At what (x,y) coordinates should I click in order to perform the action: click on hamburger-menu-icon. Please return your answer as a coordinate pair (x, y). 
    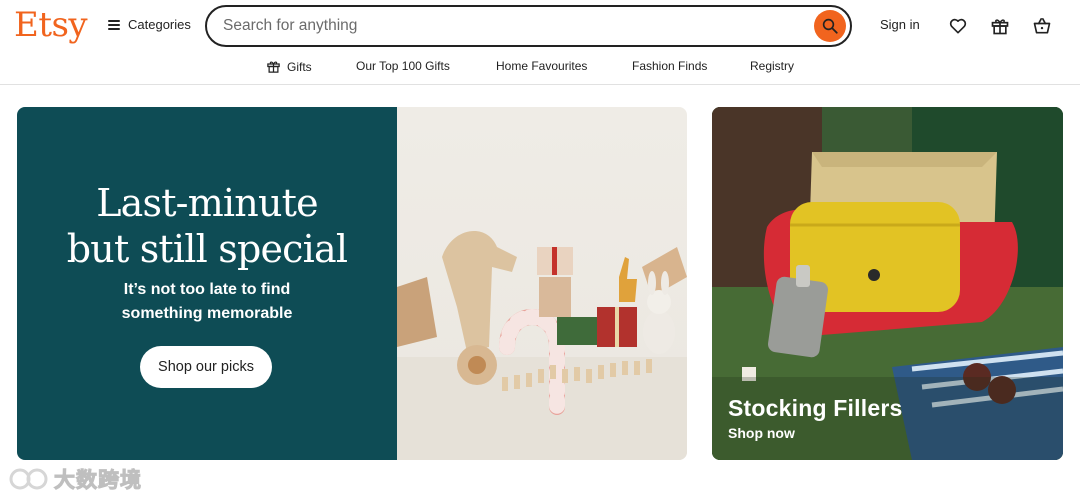
    Looking at the image, I should click on (114, 24).